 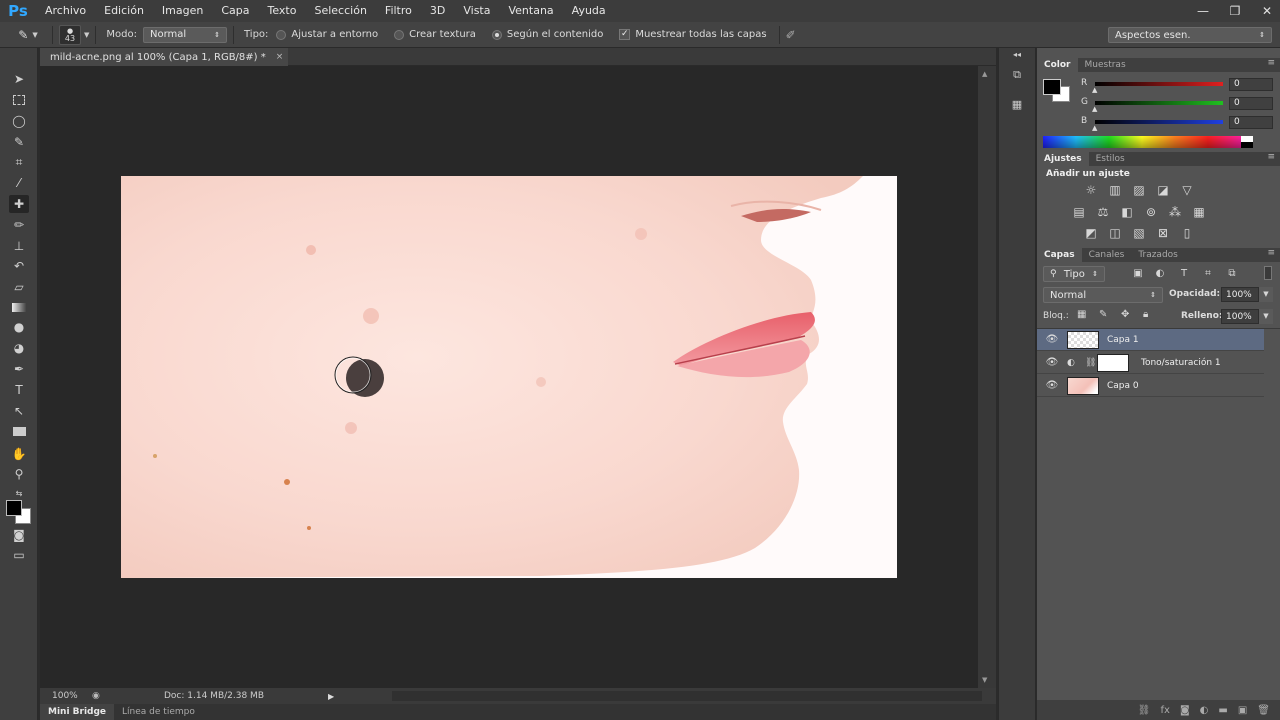 I want to click on tab-canales: Canales, so click(x=1107, y=255).